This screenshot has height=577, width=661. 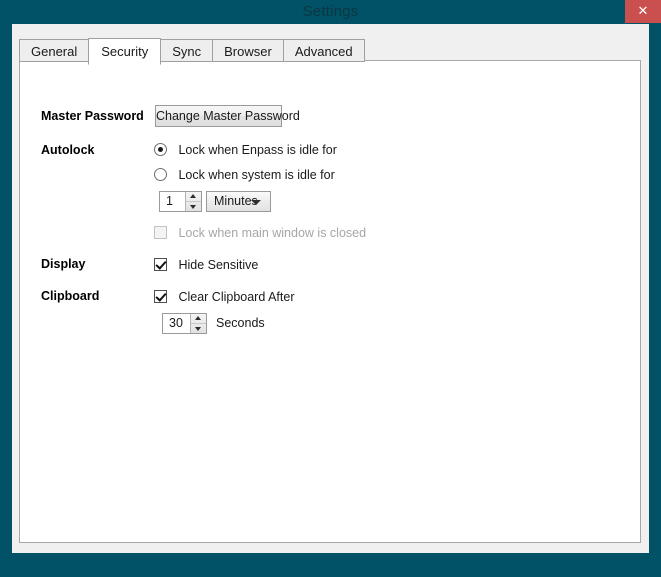 I want to click on tab-sync-label: Sync, so click(x=187, y=51).